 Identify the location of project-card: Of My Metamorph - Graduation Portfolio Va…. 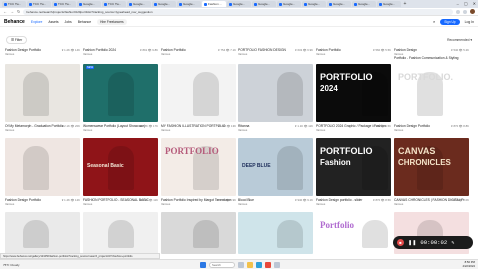
(42, 99).